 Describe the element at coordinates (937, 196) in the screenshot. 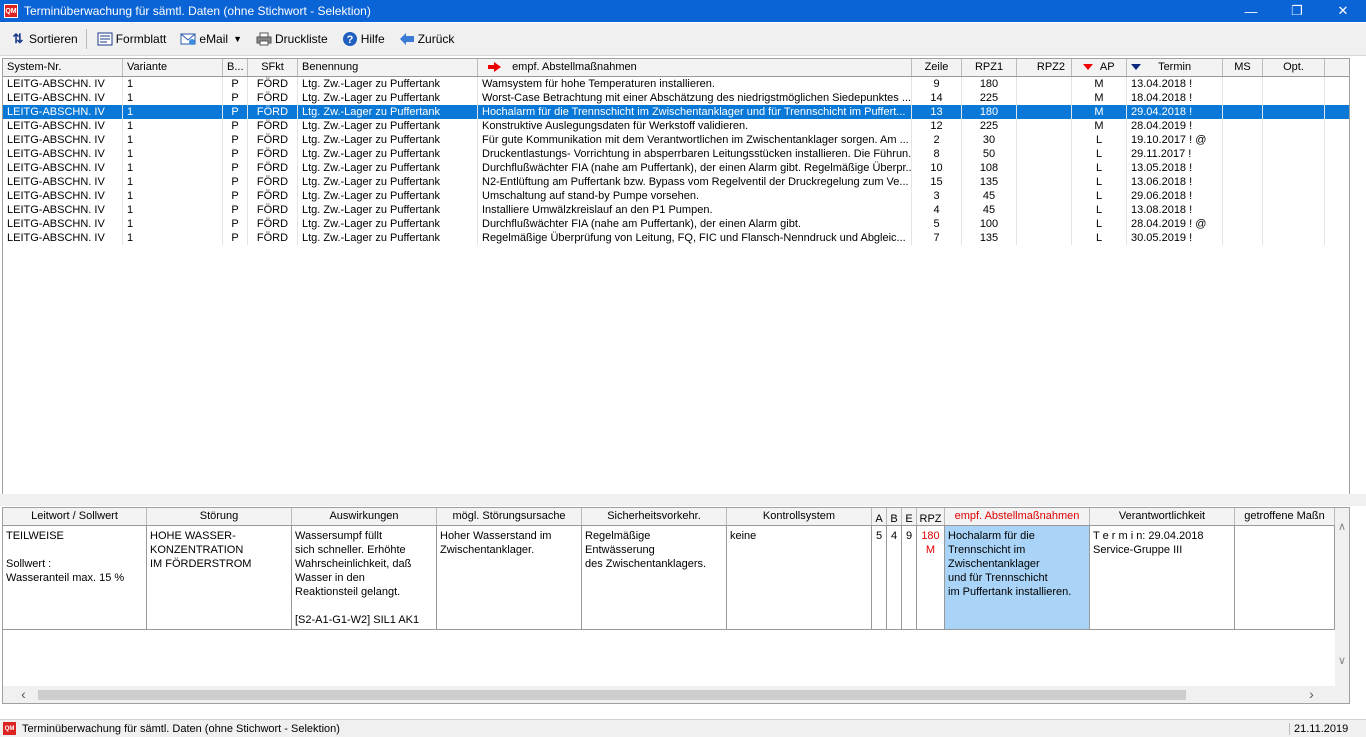

I see `cell-zeile: 3` at that location.